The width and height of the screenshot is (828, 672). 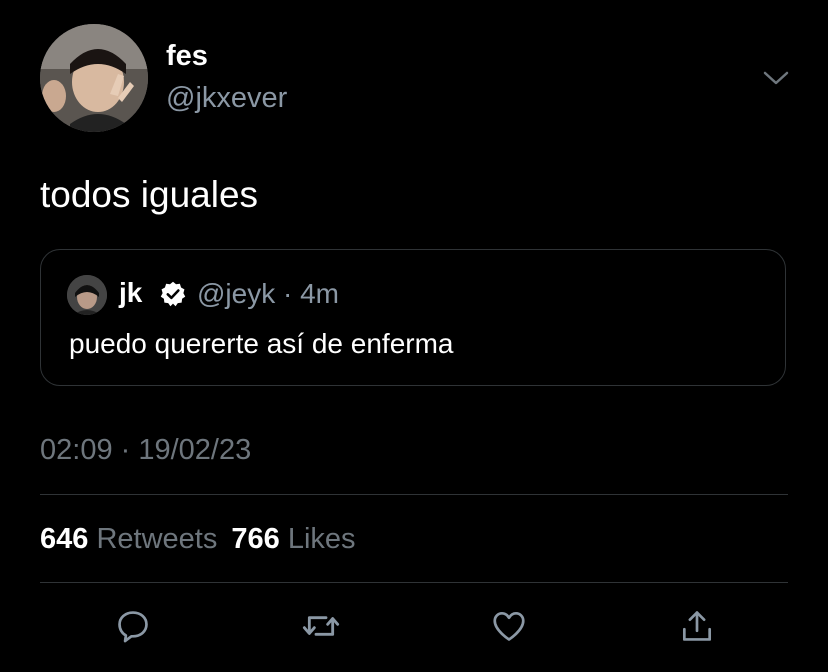 I want to click on quoted-tweet-text: puedo quererte así de enferma, so click(x=261, y=343).